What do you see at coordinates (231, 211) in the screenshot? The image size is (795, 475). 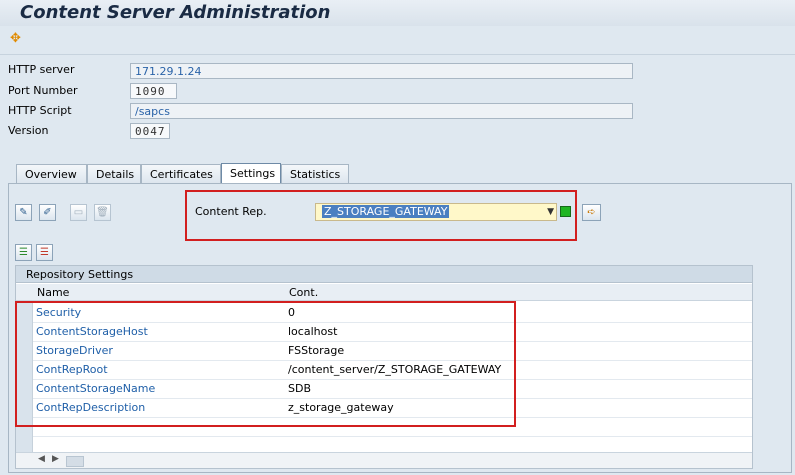 I see `content-rep-label: Content Rep.` at bounding box center [231, 211].